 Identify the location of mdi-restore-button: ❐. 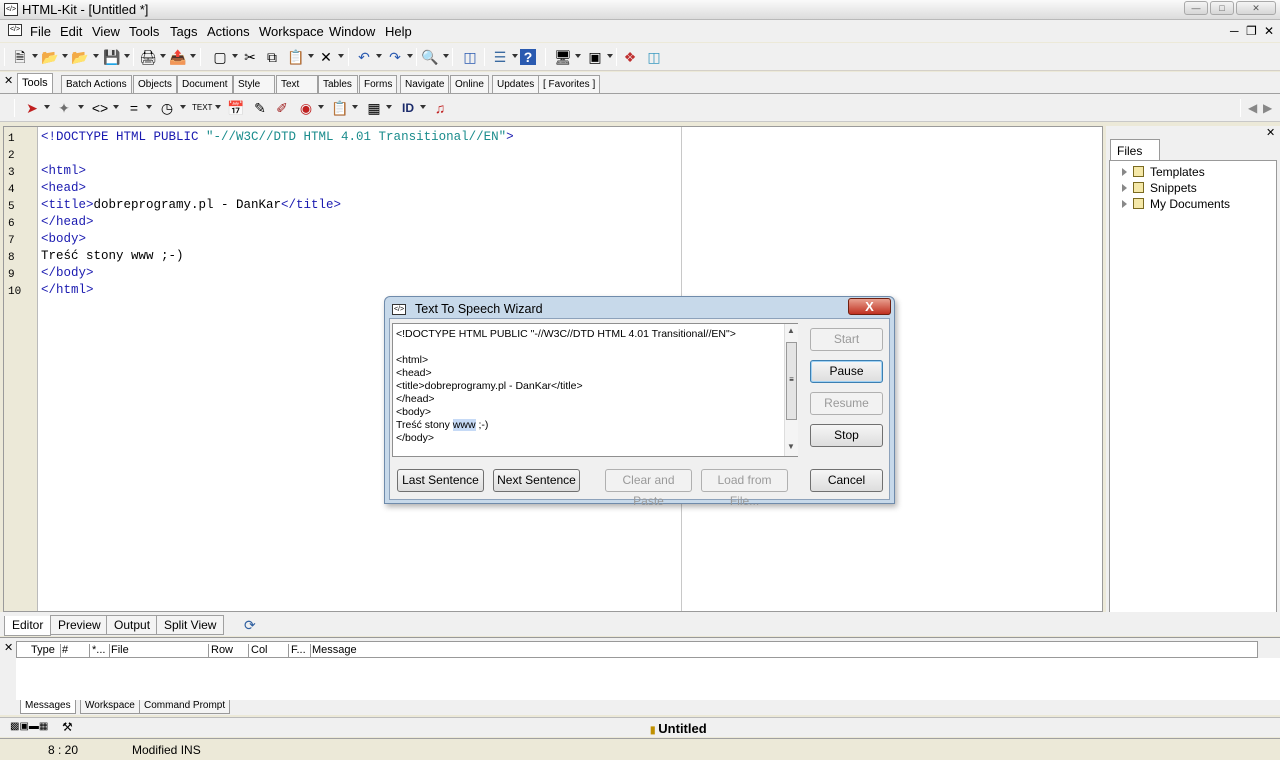
(1251, 31).